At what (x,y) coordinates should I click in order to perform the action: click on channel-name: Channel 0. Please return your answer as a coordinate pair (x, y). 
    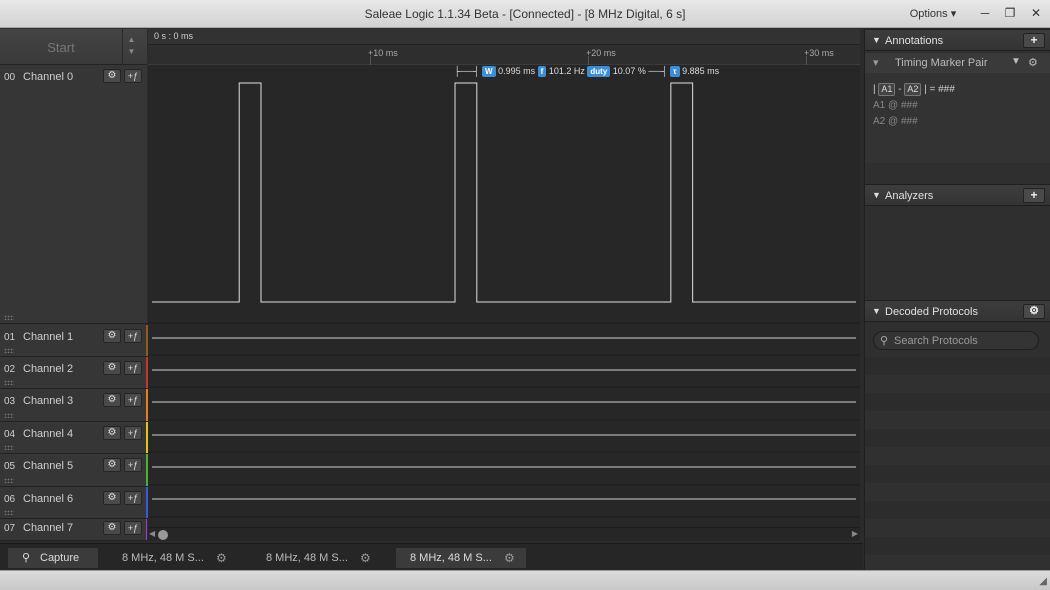
    Looking at the image, I should click on (48, 77).